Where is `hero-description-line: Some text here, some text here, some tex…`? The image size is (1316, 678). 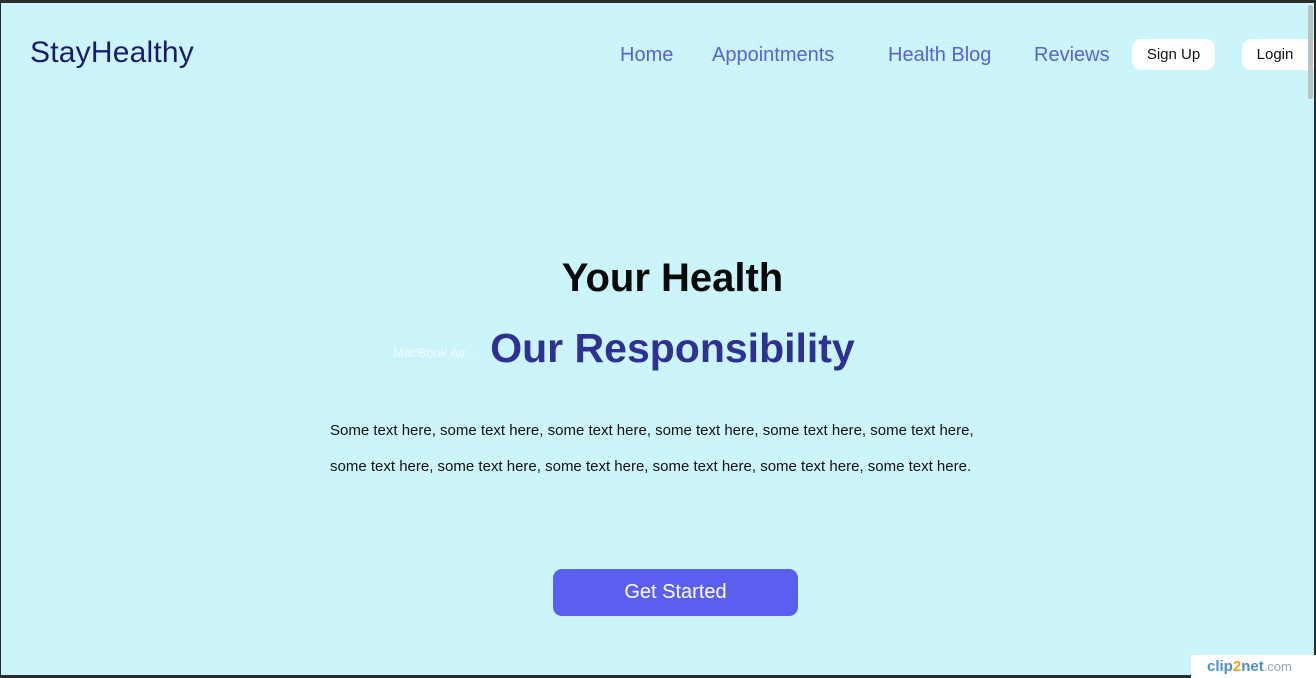
hero-description-line: Some text here, some text here, some tex… is located at coordinates (652, 430).